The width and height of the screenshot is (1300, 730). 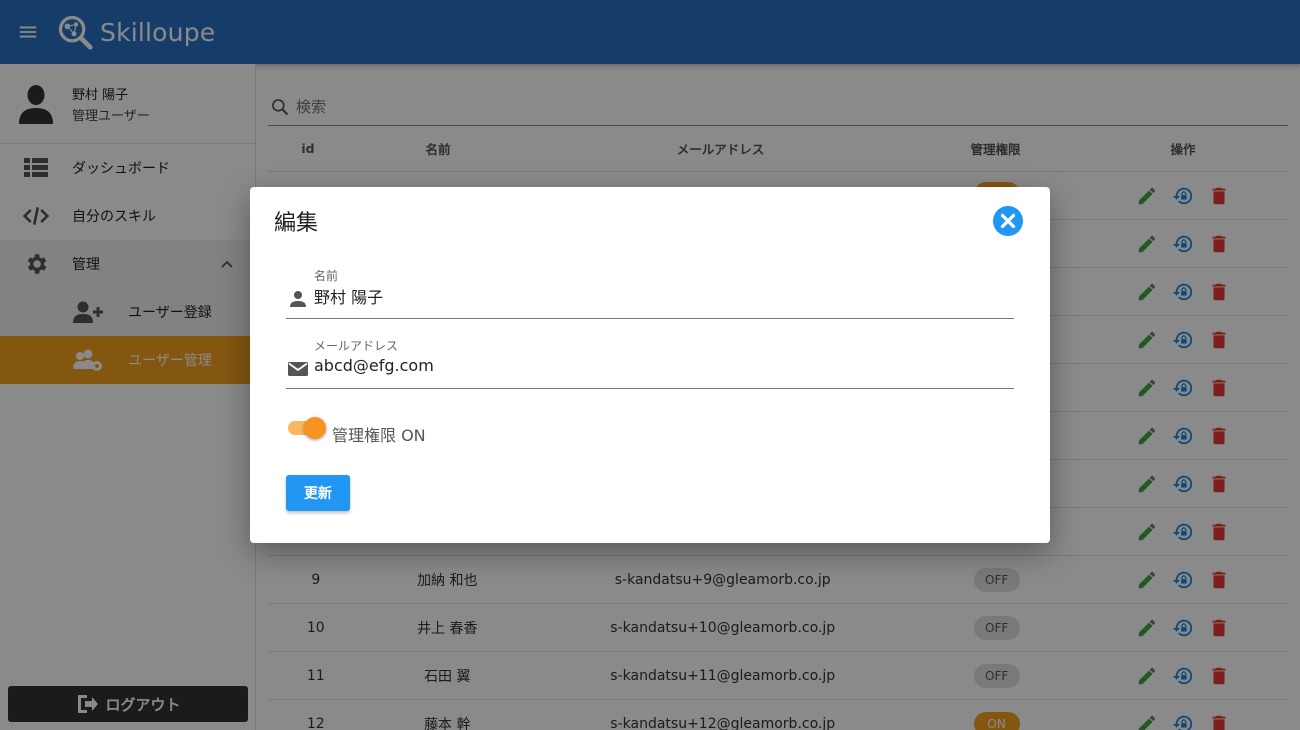 What do you see at coordinates (659, 365) in the screenshot?
I see `email-input` at bounding box center [659, 365].